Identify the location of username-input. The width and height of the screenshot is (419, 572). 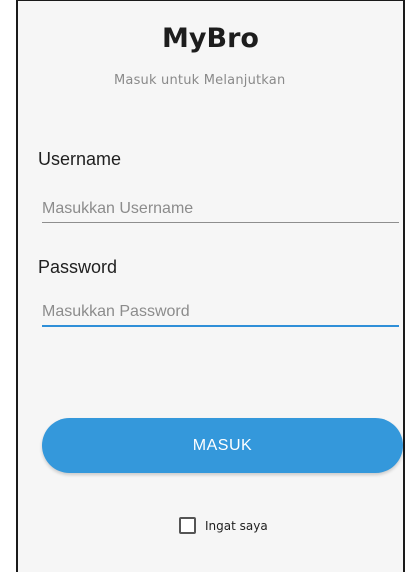
(220, 209).